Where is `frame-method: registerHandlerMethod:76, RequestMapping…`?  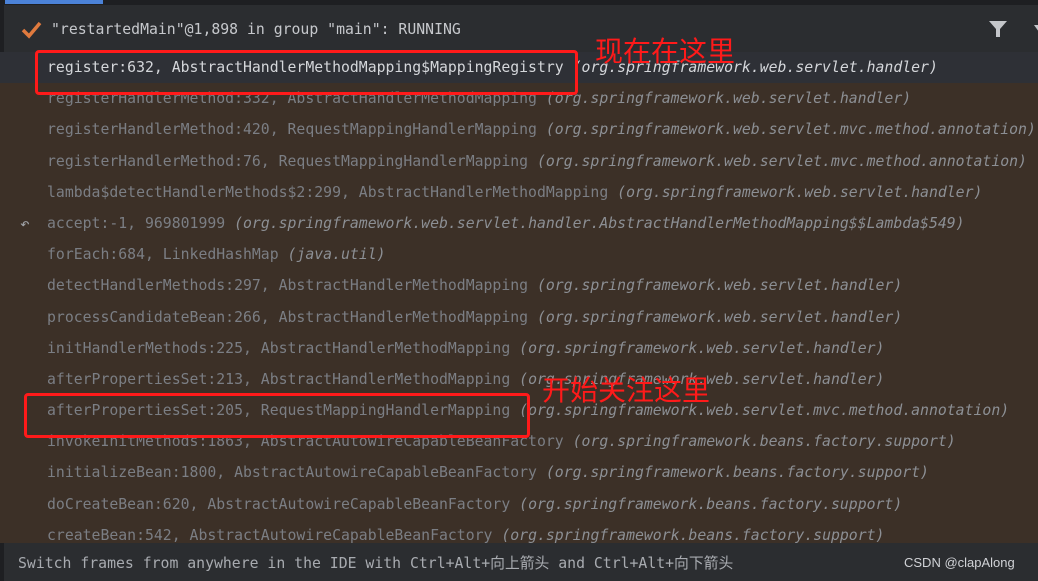 frame-method: registerHandlerMethod:76, RequestMapping… is located at coordinates (288, 161).